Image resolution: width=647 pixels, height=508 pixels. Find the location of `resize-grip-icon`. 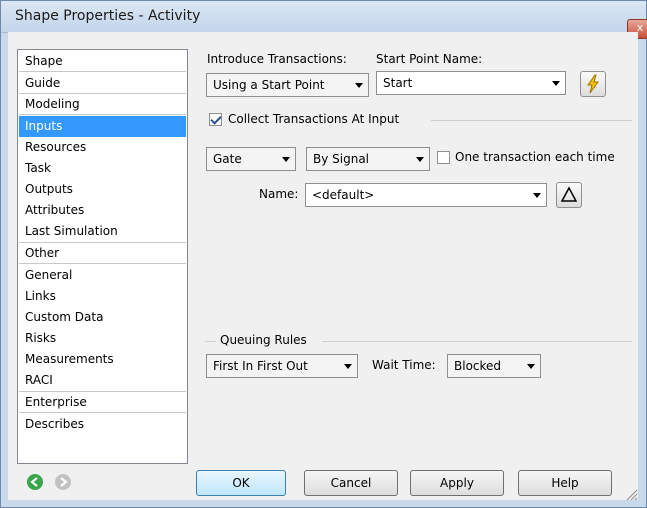

resize-grip-icon is located at coordinates (631, 494).